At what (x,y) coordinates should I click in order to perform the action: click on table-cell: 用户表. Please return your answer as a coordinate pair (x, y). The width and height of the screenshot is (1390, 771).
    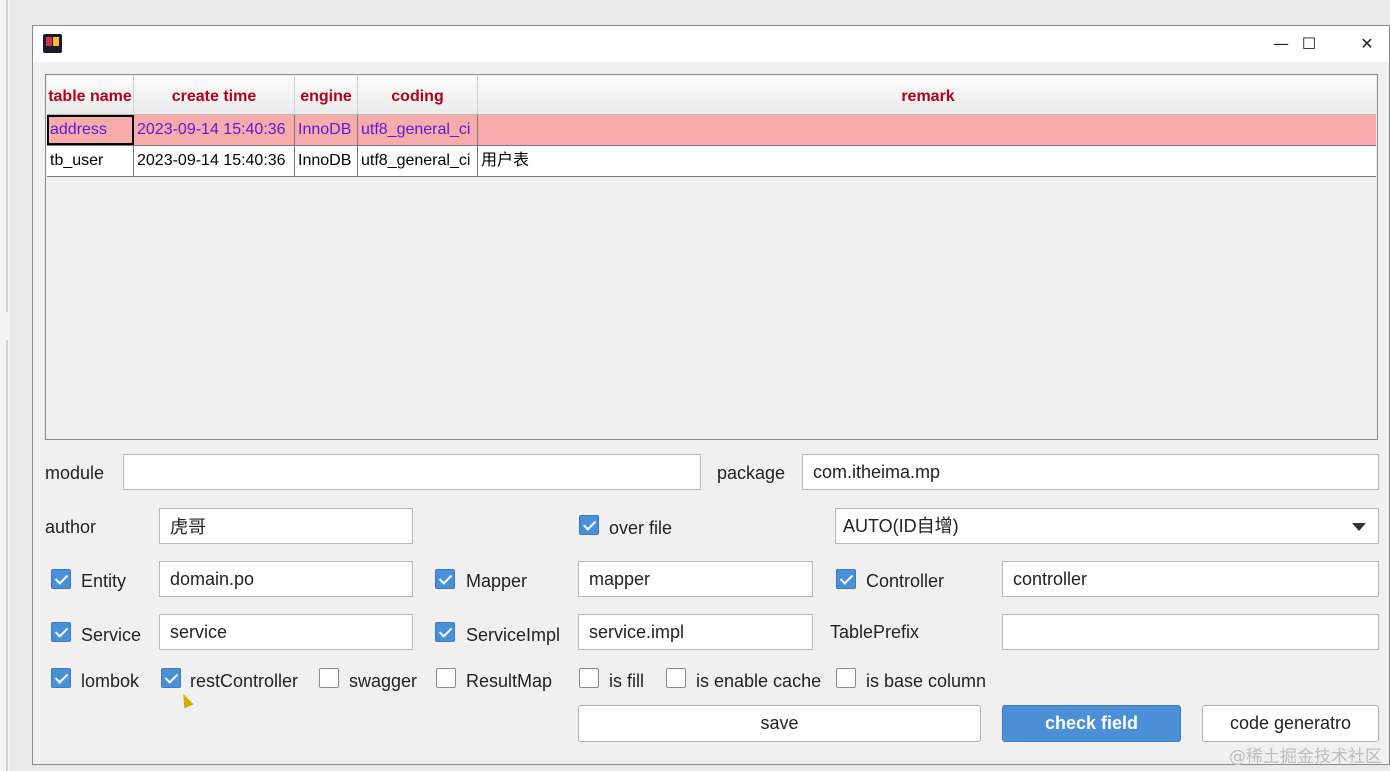
    Looking at the image, I should click on (928, 161).